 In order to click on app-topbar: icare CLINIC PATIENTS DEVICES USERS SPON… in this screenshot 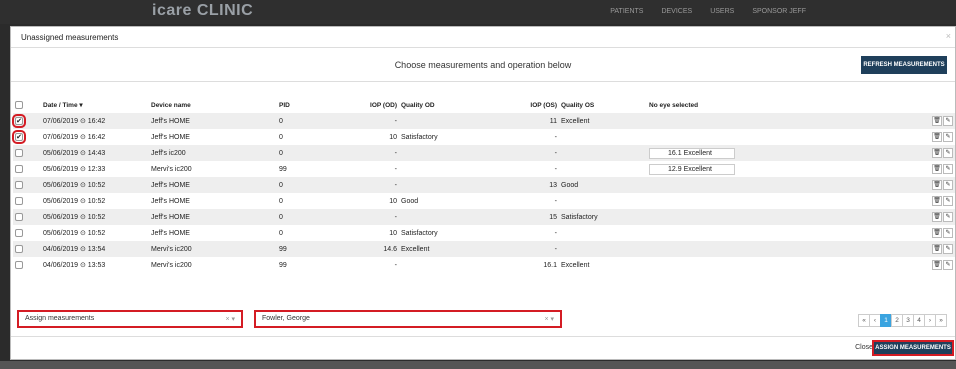, I will do `click(478, 12)`.